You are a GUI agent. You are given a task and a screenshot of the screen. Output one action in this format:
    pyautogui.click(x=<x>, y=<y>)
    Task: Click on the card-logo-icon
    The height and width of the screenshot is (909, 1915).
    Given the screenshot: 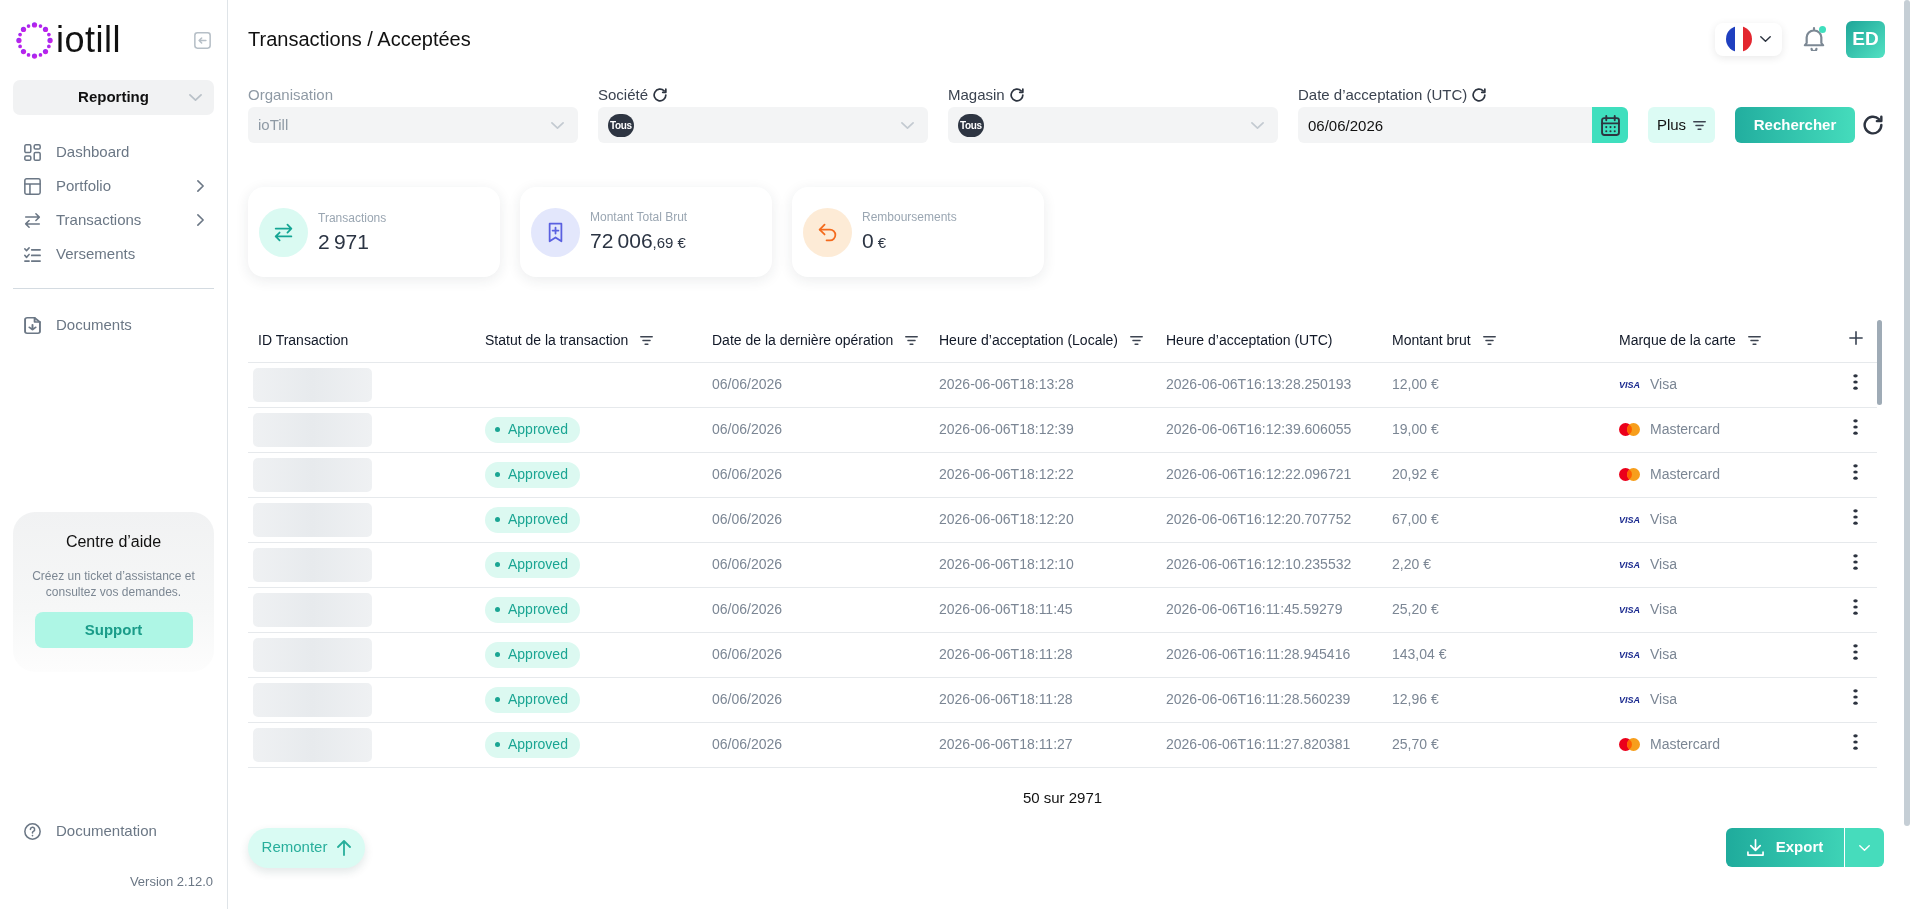 What is the action you would take?
    pyautogui.click(x=1629, y=474)
    